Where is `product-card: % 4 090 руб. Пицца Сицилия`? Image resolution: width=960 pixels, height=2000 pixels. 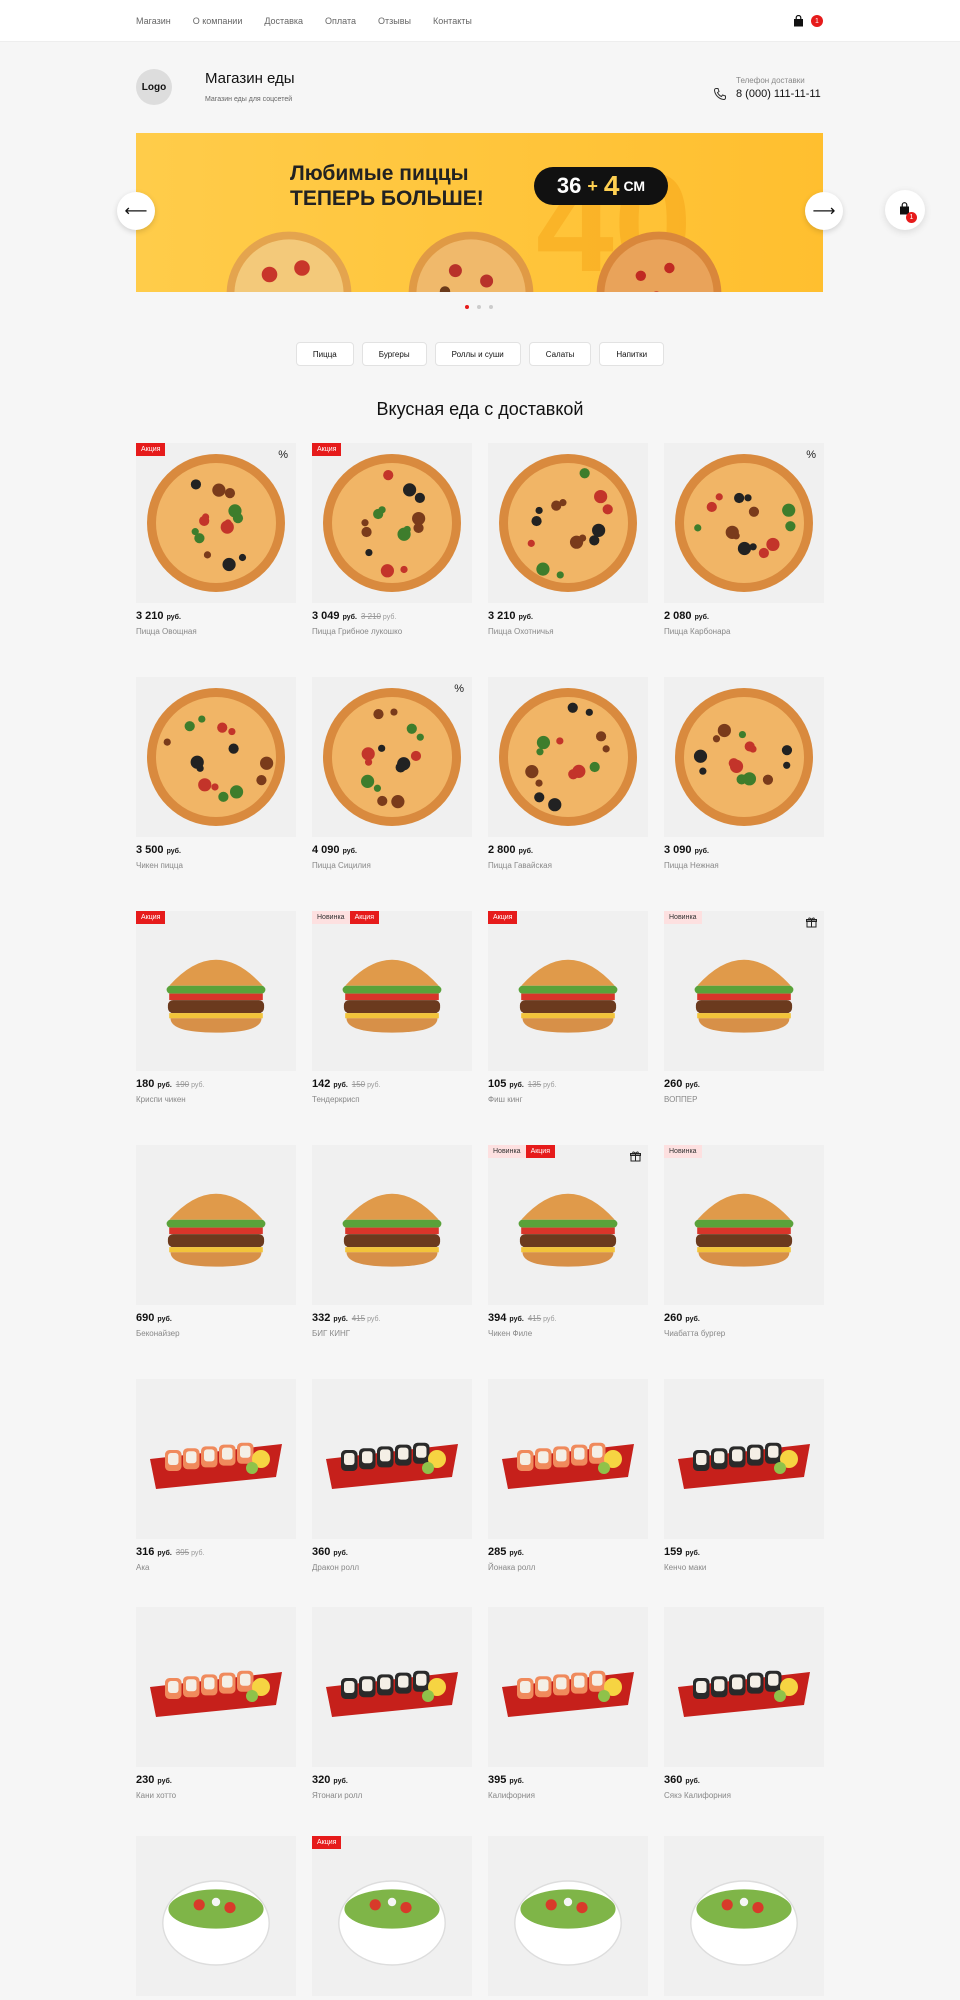 product-card: % 4 090 руб. Пицца Сицилия is located at coordinates (392, 773).